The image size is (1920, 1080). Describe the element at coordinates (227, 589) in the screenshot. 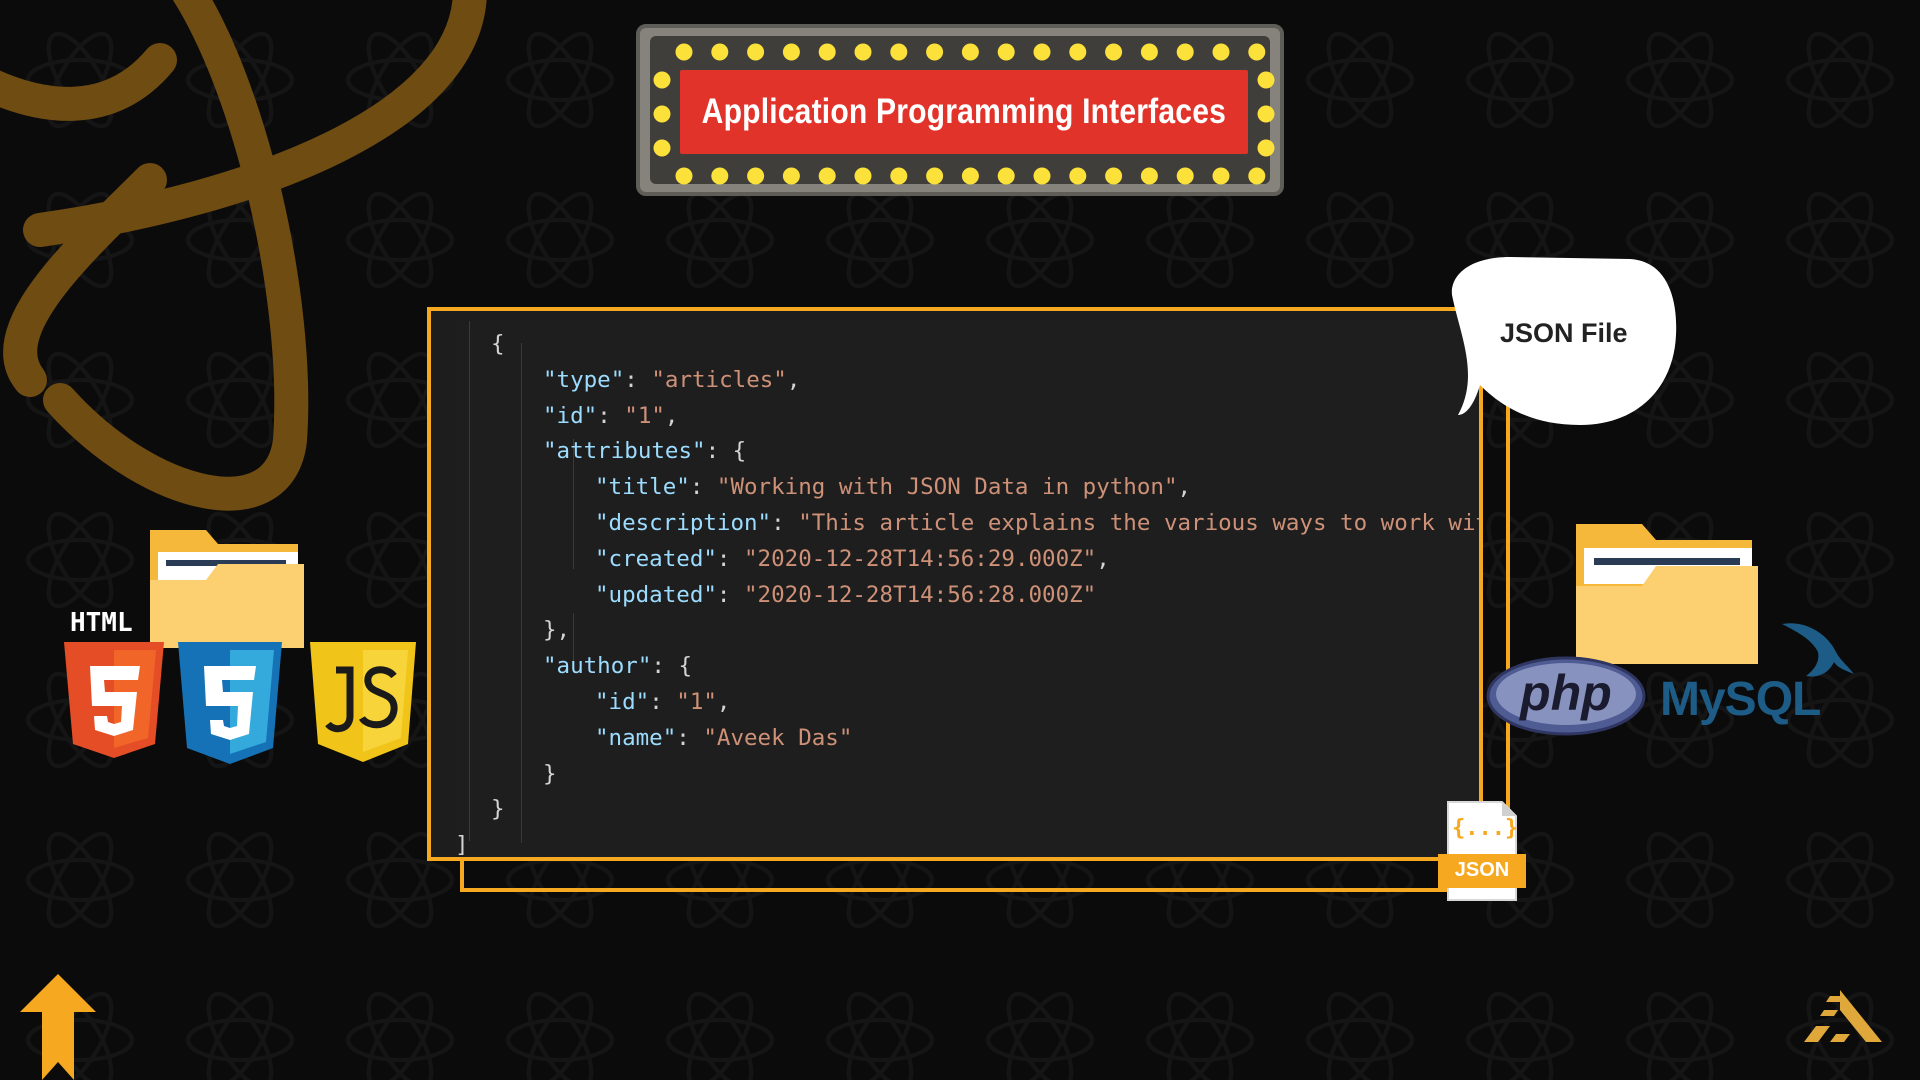

I see `folder-icon` at that location.